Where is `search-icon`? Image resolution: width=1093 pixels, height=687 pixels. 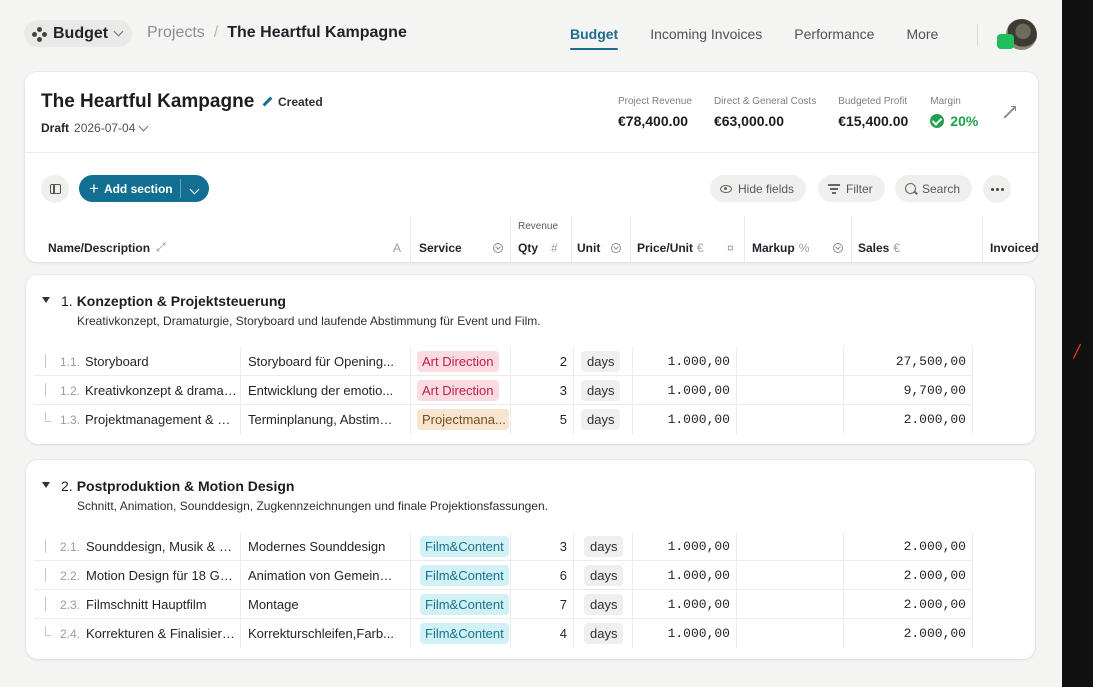
search-icon is located at coordinates (910, 188).